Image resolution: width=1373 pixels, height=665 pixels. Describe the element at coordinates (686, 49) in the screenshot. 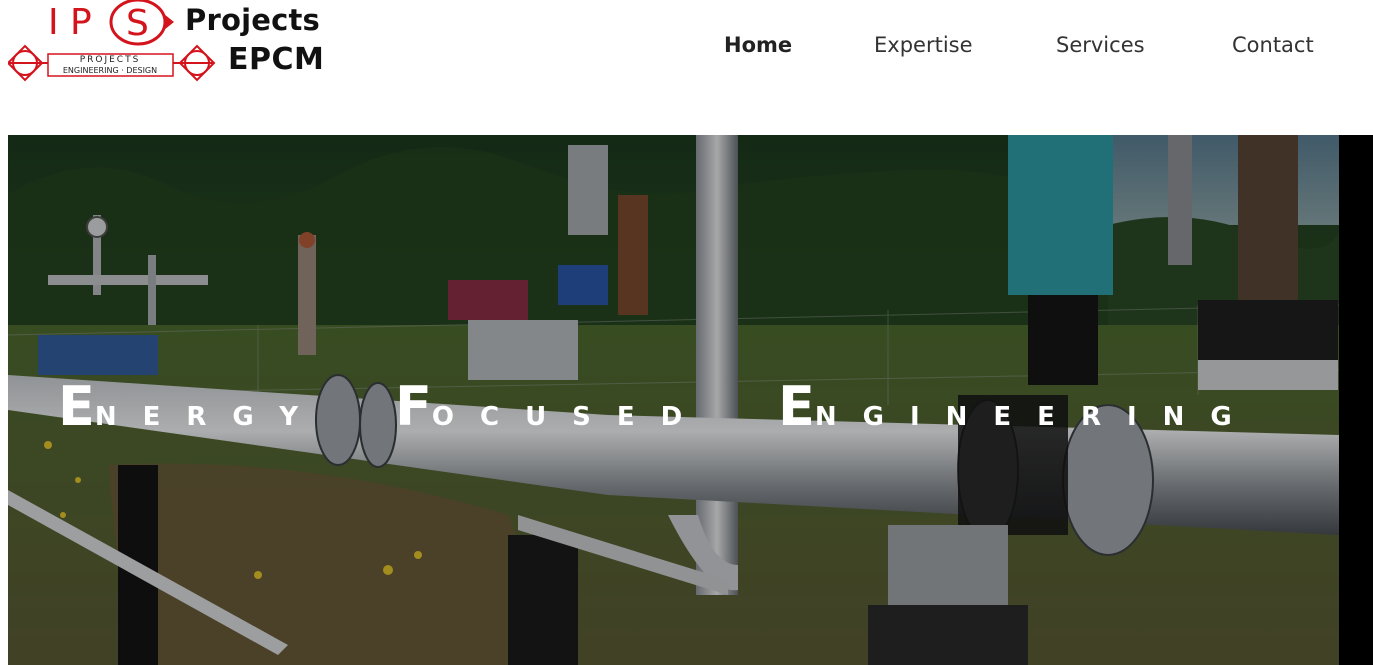

I see `main-nav: Home Expertise Services Contact` at that location.